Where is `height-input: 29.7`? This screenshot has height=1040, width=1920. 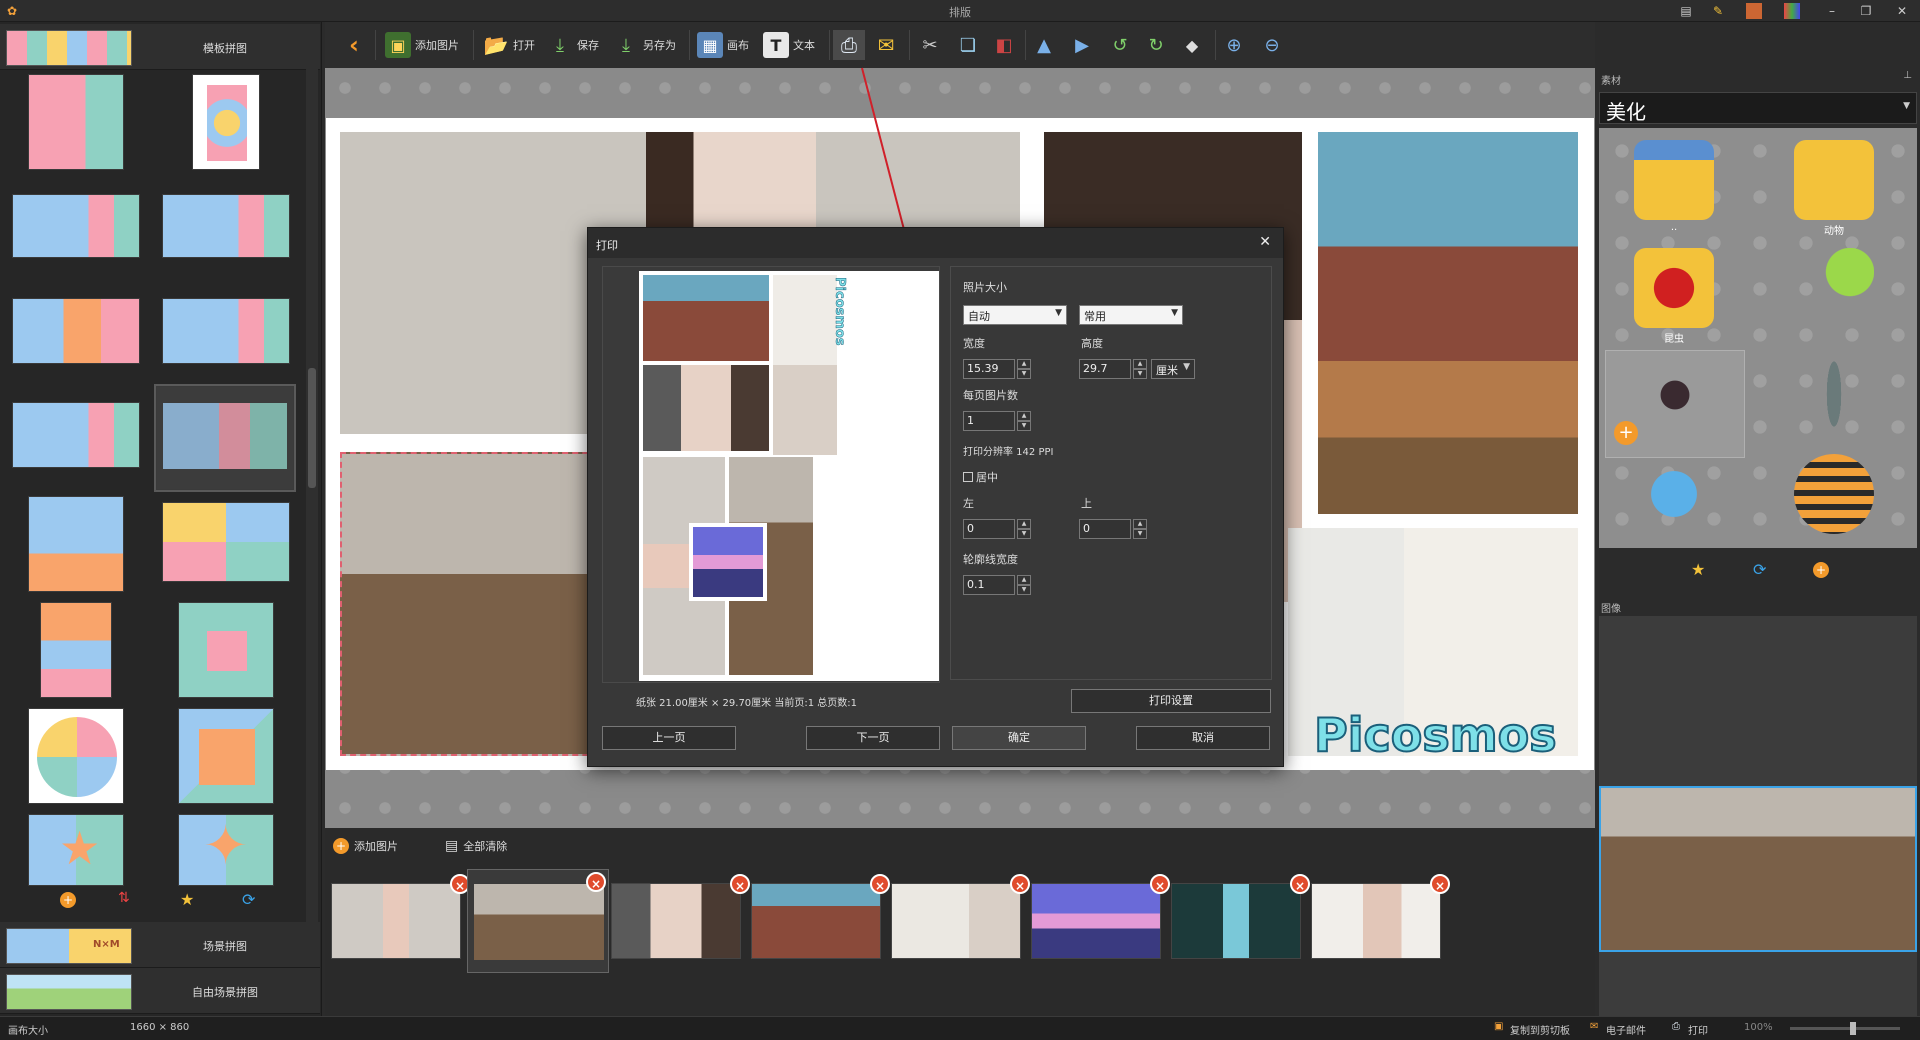 height-input: 29.7 is located at coordinates (1105, 369).